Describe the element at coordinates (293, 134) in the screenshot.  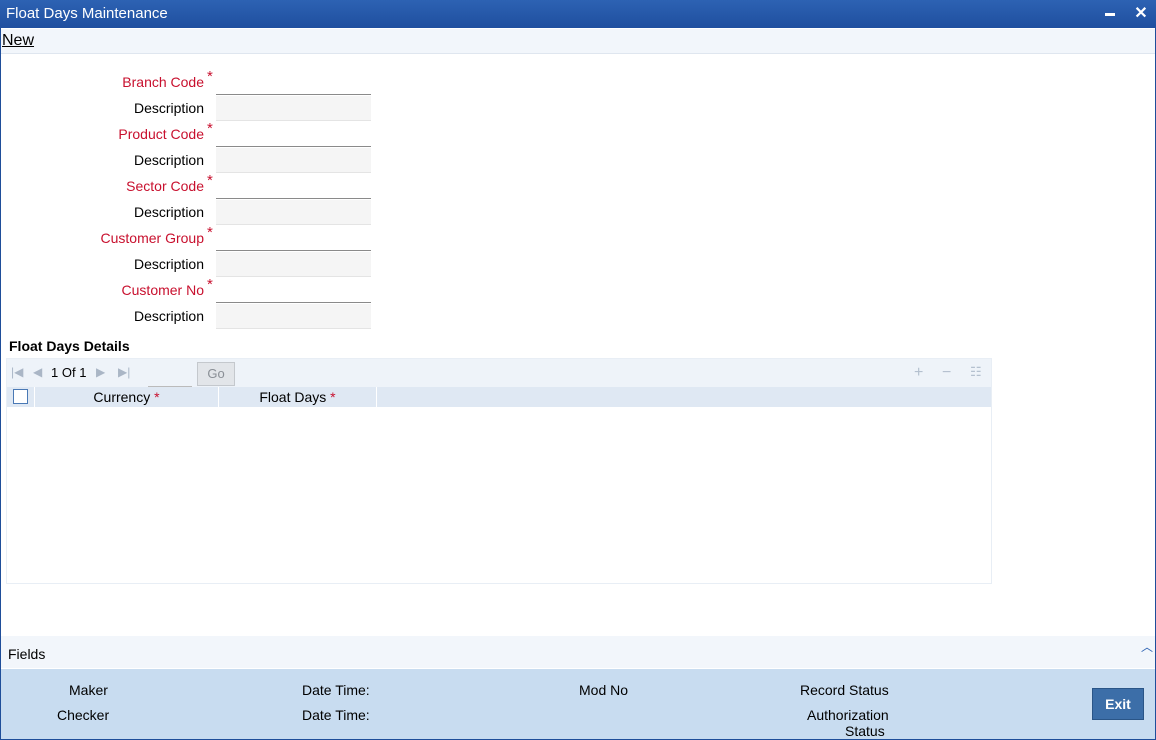
I see `product-code-input` at that location.